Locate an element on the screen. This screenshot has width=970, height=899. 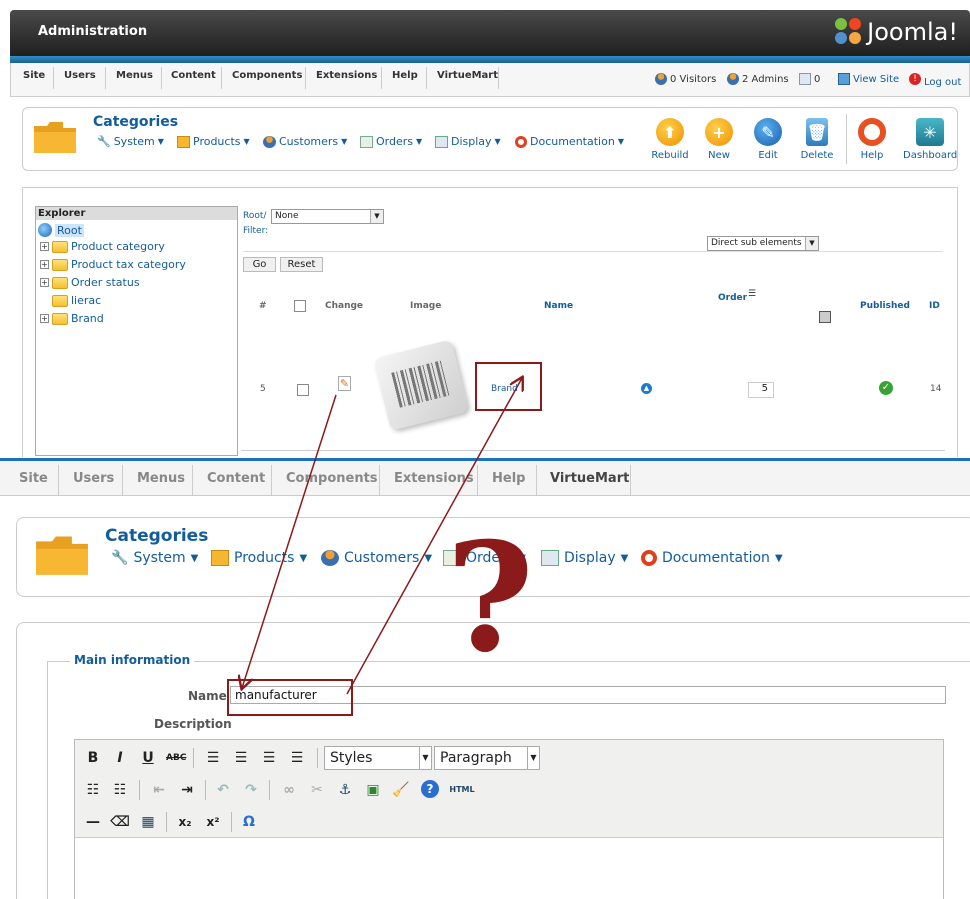
col-header-name: Name is located at coordinates (558, 306).